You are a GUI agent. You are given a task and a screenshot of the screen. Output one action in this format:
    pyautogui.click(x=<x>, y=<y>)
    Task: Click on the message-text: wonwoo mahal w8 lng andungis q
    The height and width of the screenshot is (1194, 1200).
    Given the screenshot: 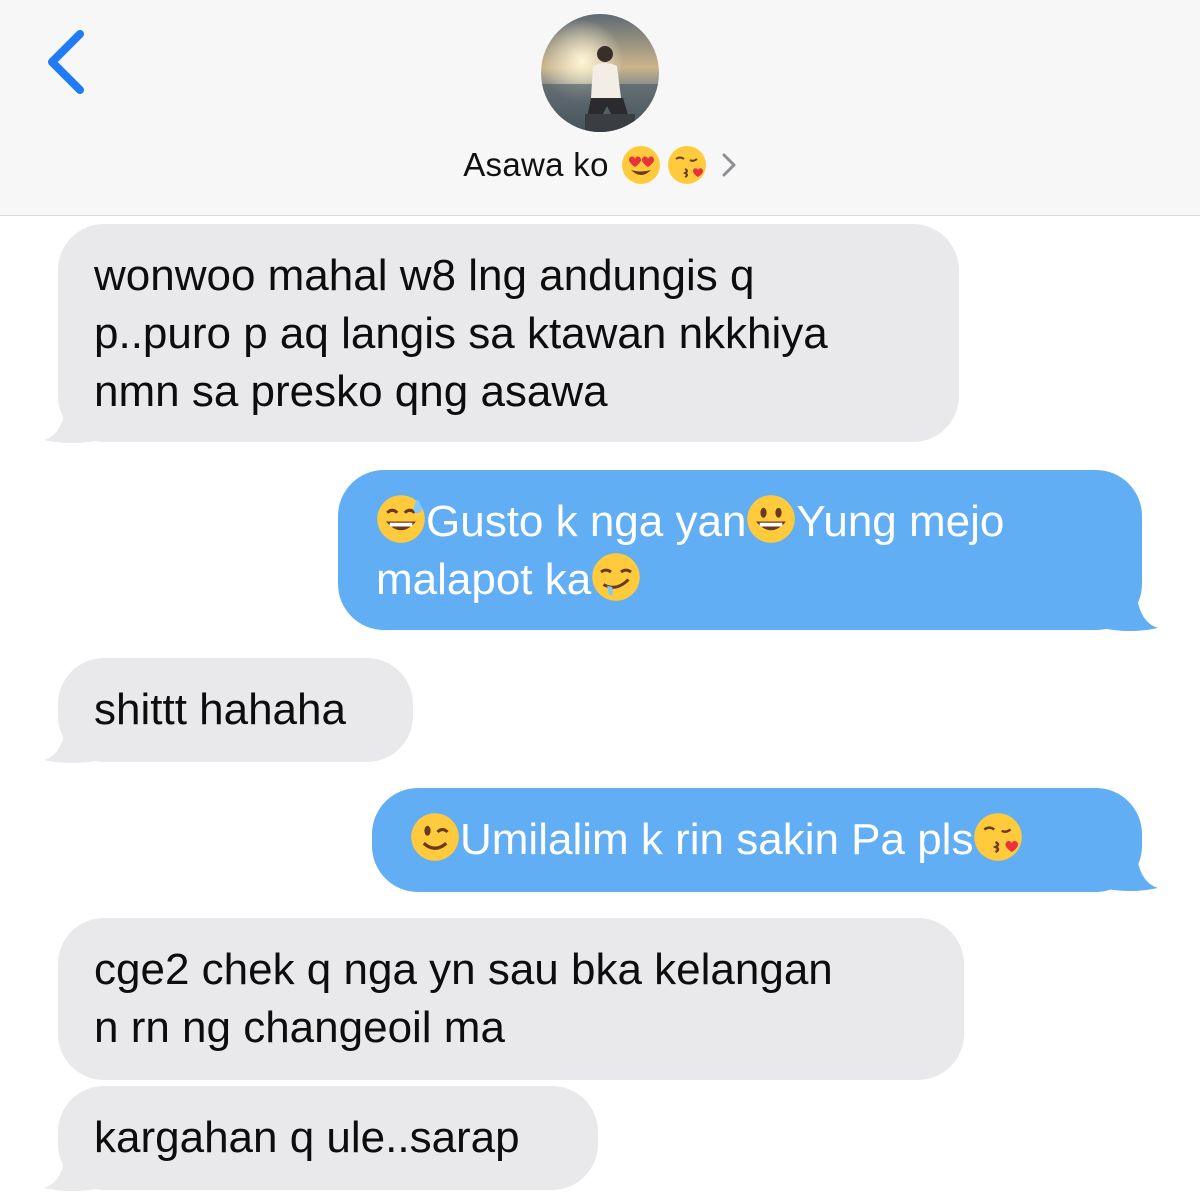 What is the action you would take?
    pyautogui.click(x=424, y=275)
    